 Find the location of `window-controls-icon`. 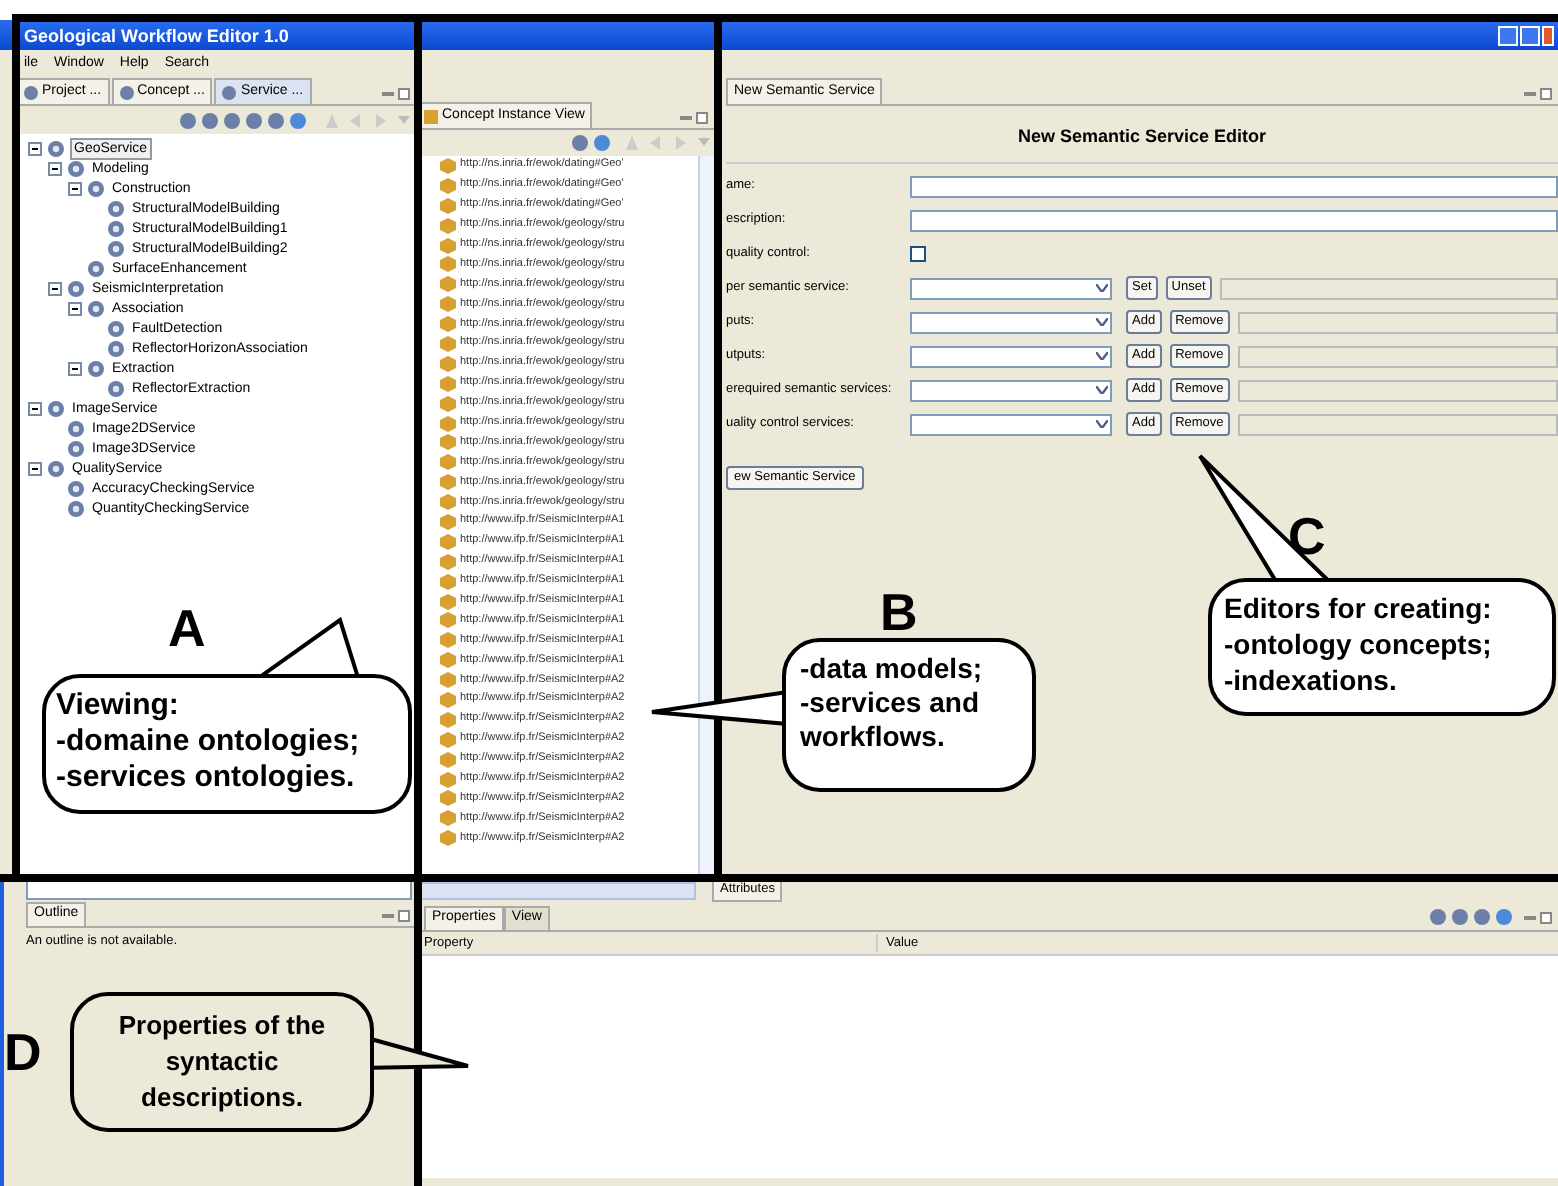

window-controls-icon is located at coordinates (1526, 35).